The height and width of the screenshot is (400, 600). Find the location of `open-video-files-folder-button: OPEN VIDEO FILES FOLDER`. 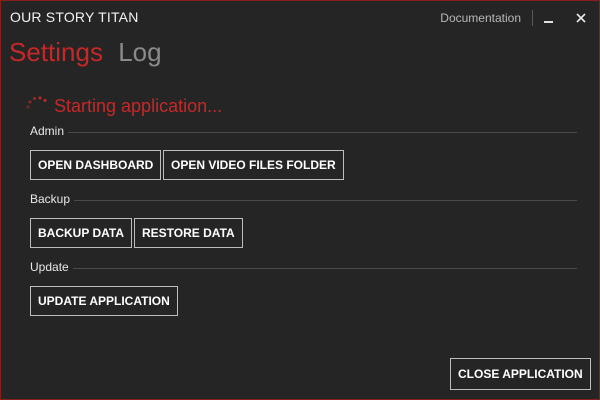

open-video-files-folder-button: OPEN VIDEO FILES FOLDER is located at coordinates (253, 165).